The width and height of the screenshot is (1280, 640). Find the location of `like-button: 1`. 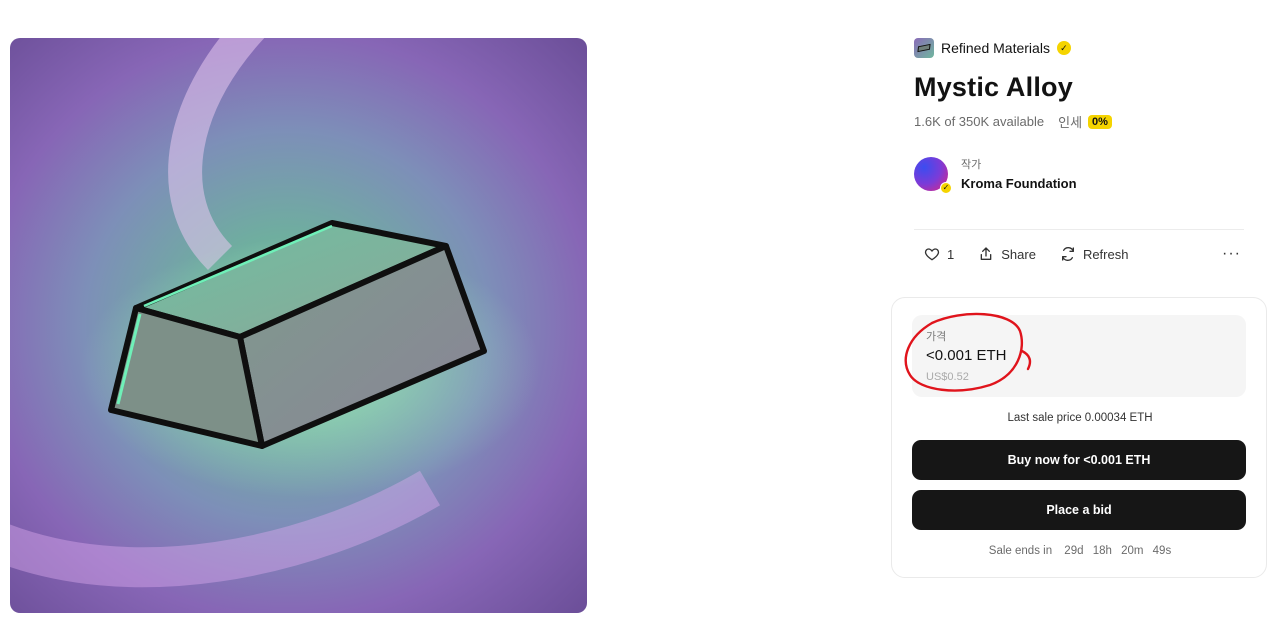

like-button: 1 is located at coordinates (939, 254).